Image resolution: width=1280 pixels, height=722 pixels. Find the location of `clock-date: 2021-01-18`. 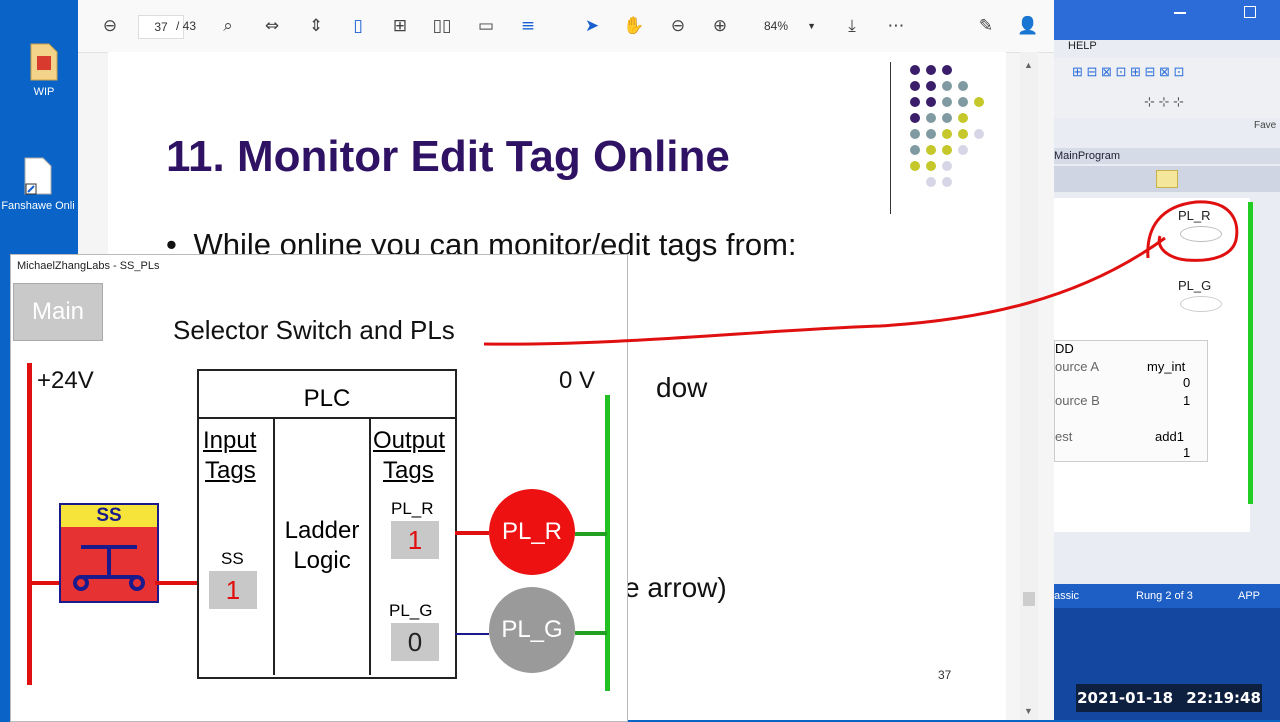

clock-date: 2021-01-18 is located at coordinates (1125, 698).